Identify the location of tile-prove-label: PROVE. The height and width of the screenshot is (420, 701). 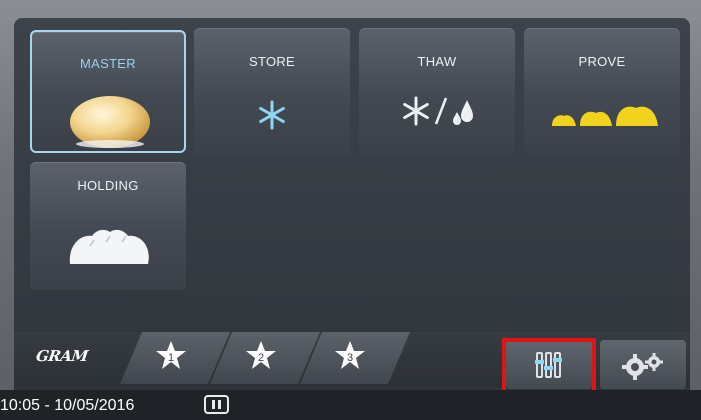
(602, 61).